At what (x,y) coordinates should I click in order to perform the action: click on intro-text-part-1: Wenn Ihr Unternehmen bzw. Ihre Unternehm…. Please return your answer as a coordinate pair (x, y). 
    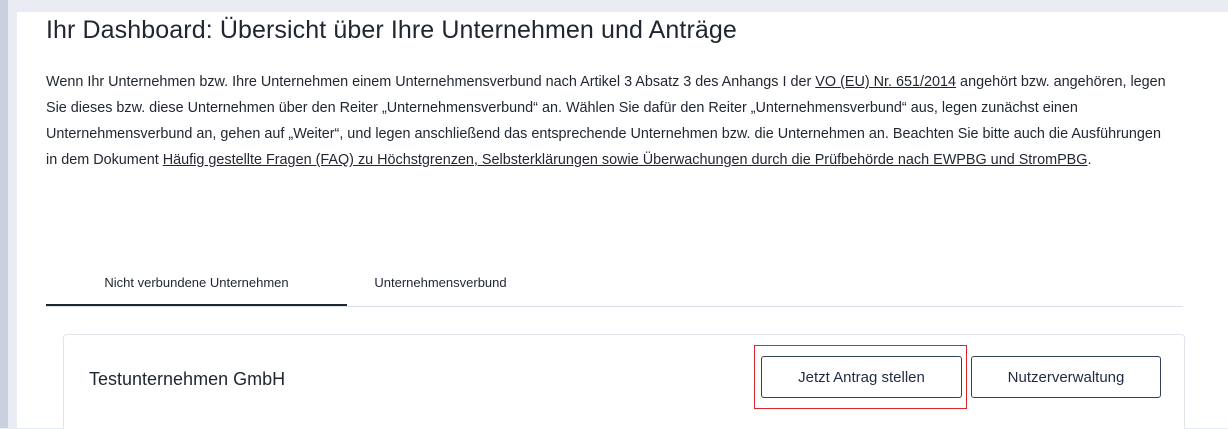
    Looking at the image, I should click on (431, 82).